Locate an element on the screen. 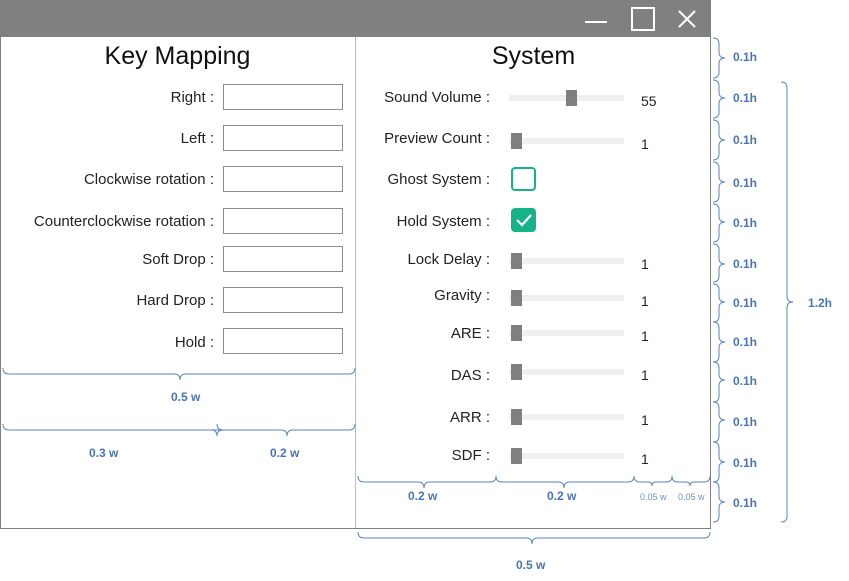  label-column-width: 0.3 w is located at coordinates (104, 453).